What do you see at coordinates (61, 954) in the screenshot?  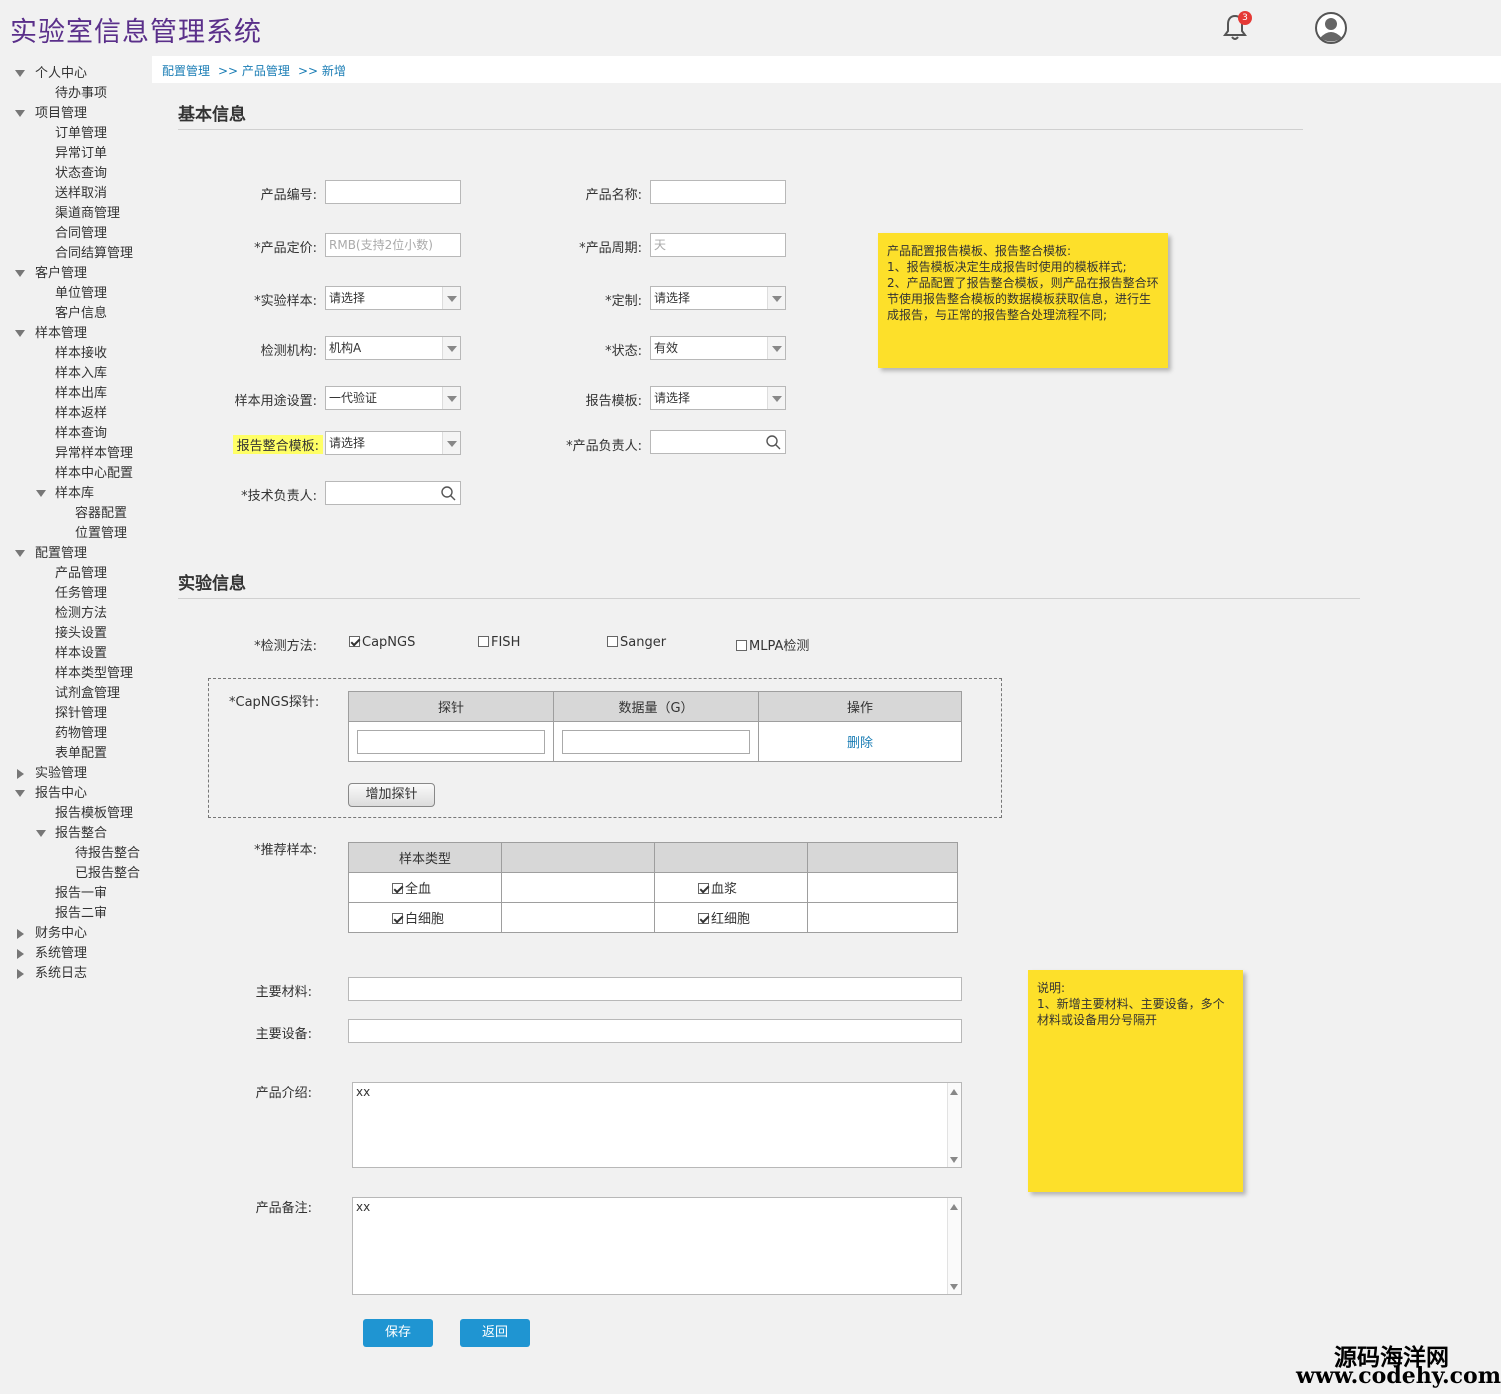 I see `sidebar-item: 系统管理` at bounding box center [61, 954].